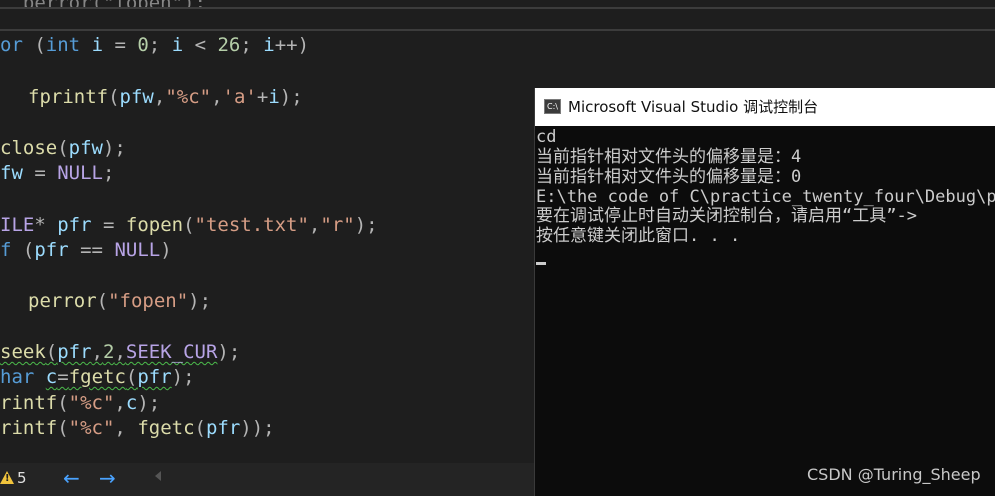 The height and width of the screenshot is (496, 995). Describe the element at coordinates (62, 301) in the screenshot. I see `code-token: perror` at that location.